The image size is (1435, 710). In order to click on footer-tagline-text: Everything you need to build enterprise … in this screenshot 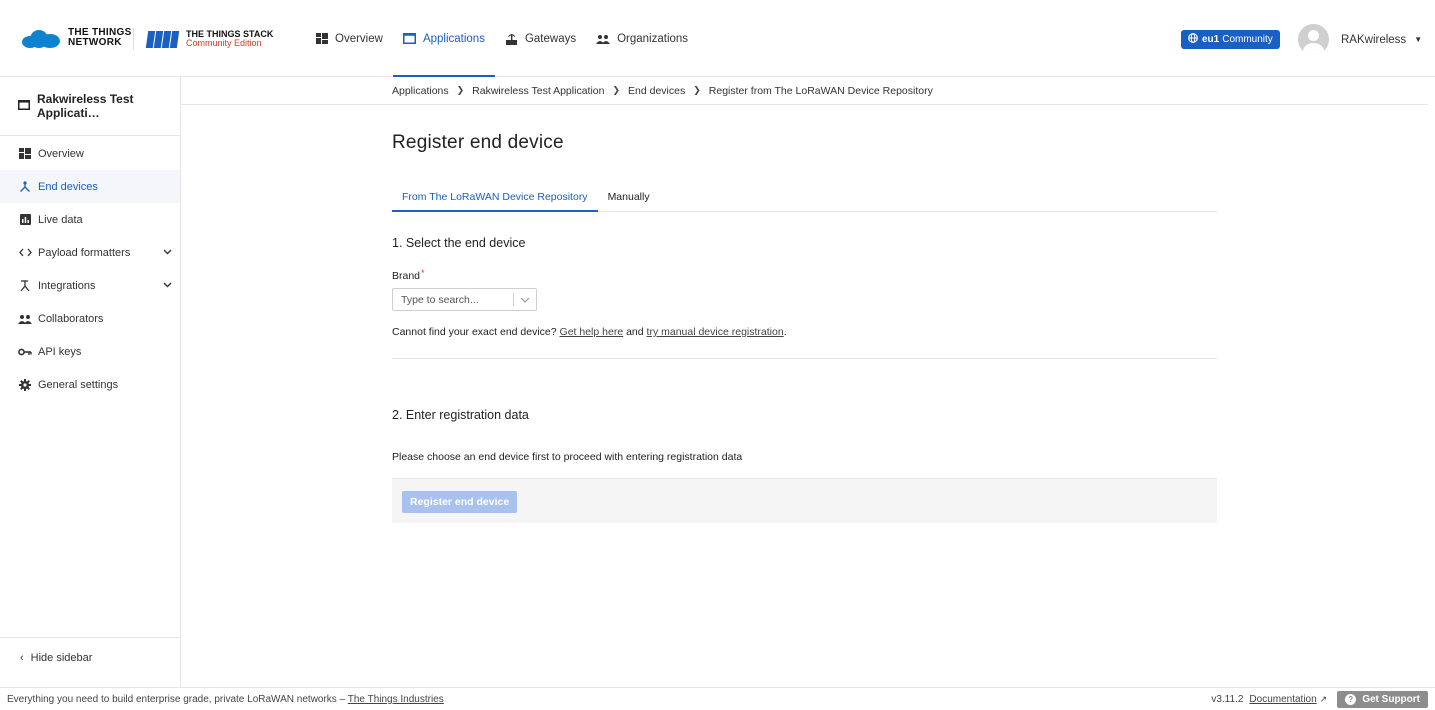, I will do `click(177, 699)`.